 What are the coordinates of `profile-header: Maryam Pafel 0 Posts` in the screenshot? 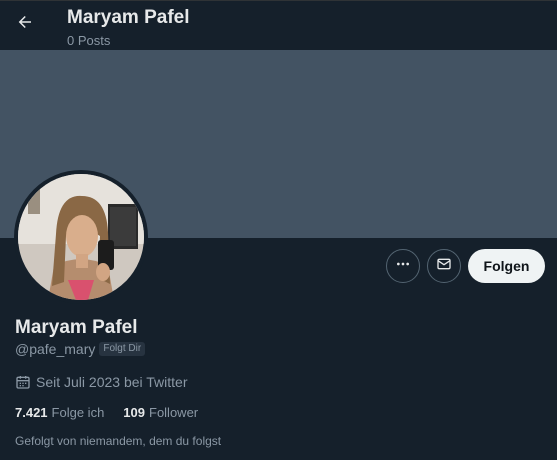 It's located at (278, 25).